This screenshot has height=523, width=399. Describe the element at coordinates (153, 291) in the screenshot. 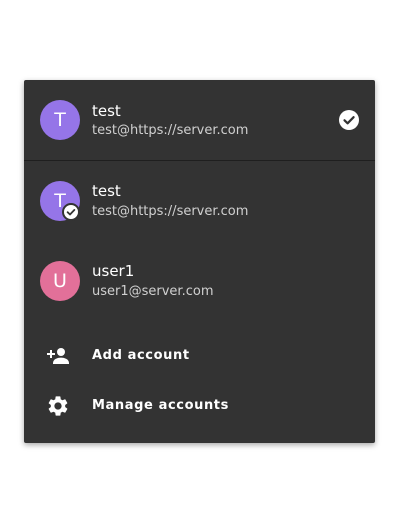

I see `account-email: user1@server.com` at that location.